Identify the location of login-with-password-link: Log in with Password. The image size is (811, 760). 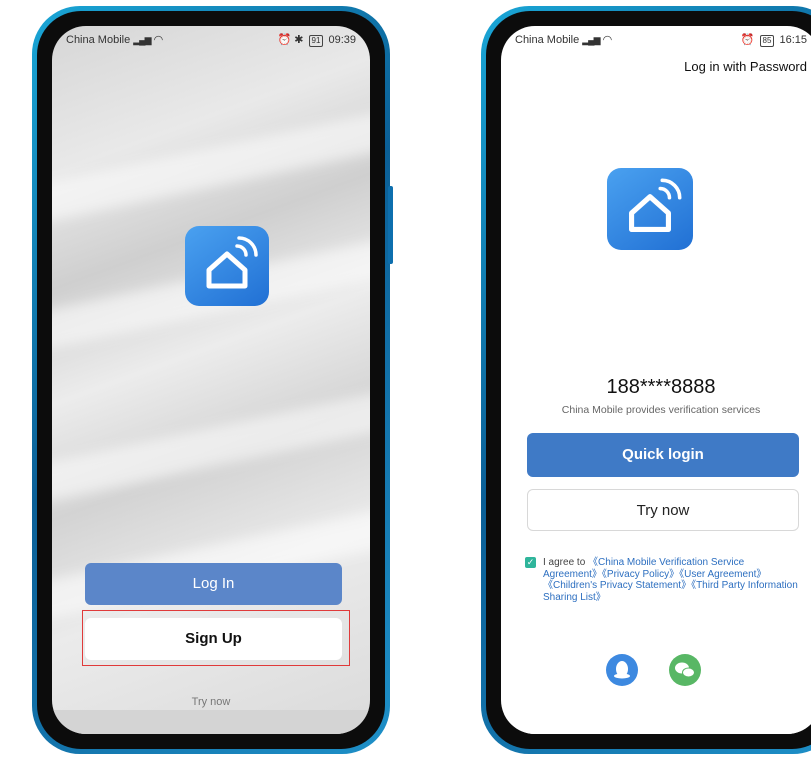
(745, 66).